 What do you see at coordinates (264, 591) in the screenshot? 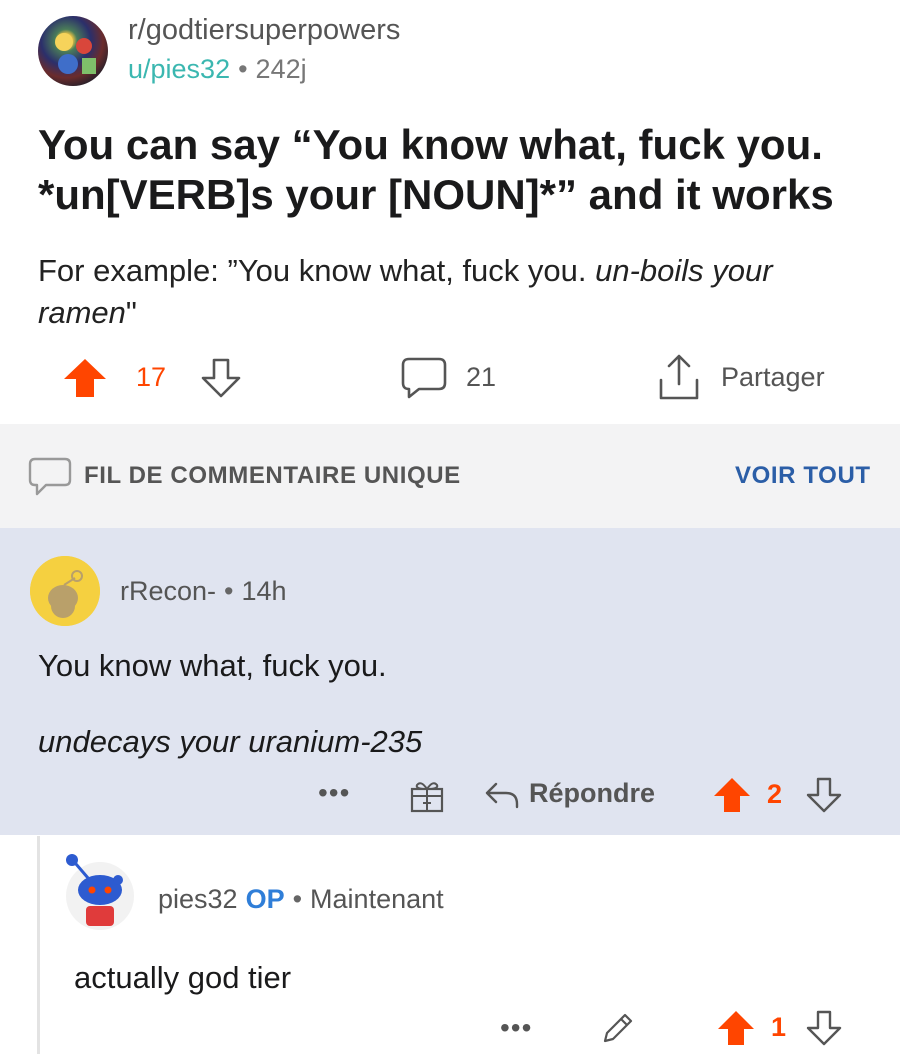
I see `comment-age: 14h` at bounding box center [264, 591].